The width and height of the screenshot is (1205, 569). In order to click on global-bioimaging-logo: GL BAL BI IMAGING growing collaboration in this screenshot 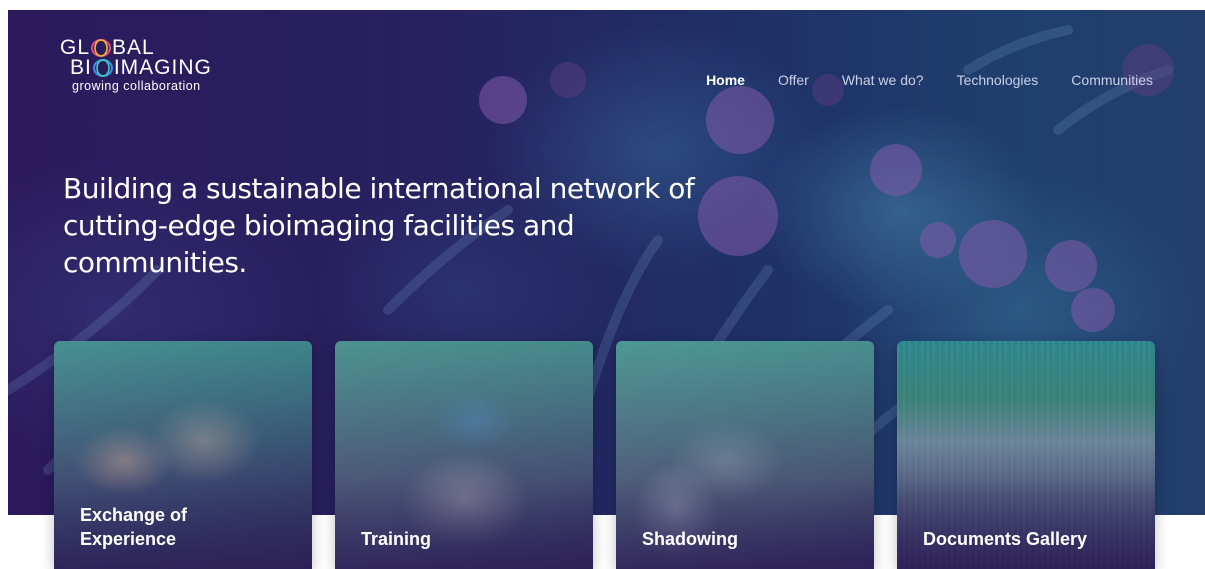, I will do `click(136, 64)`.